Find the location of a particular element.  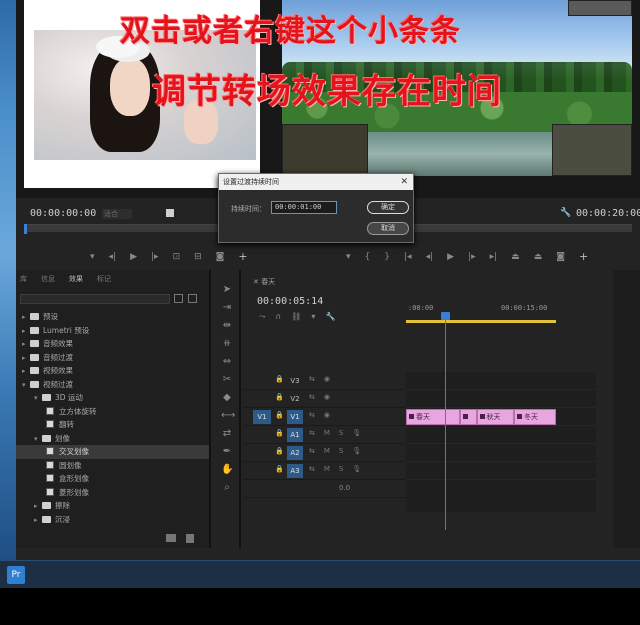

effect-item: 翻转 is located at coordinates (112, 425).